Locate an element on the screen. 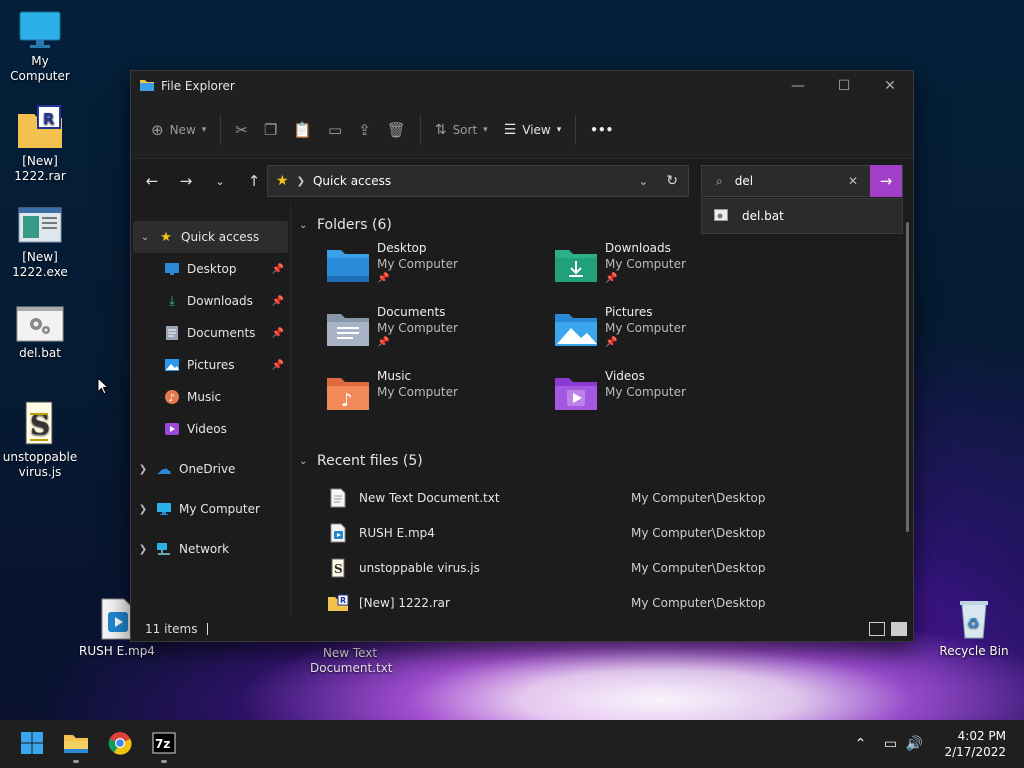 Image resolution: width=1024 pixels, height=768 pixels. sort-label: Sort is located at coordinates (465, 129).